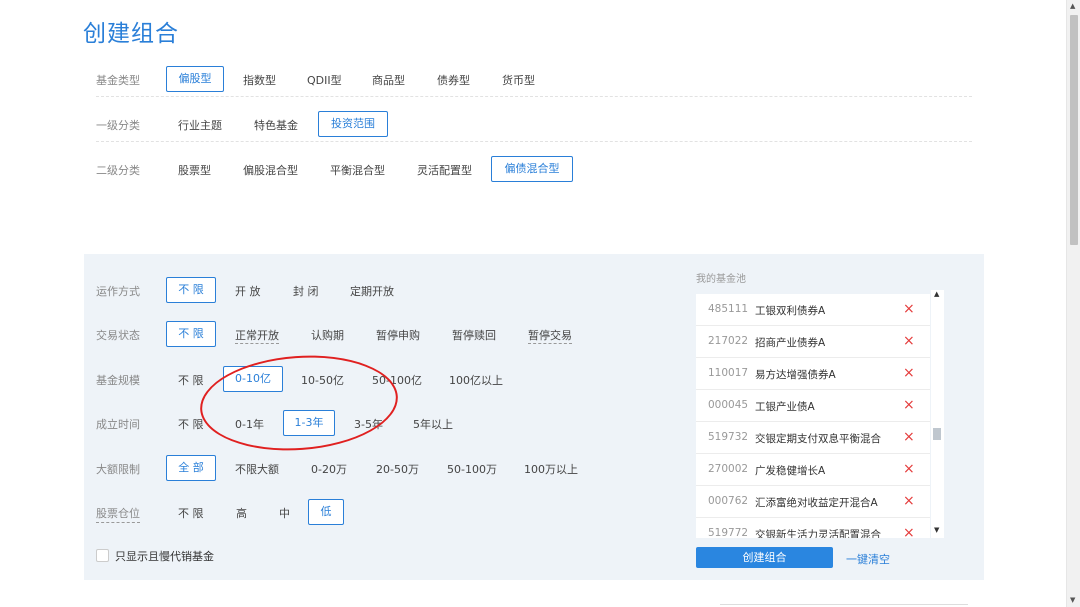 The width and height of the screenshot is (1080, 607). I want to click on filter-option: 0-20万, so click(329, 469).